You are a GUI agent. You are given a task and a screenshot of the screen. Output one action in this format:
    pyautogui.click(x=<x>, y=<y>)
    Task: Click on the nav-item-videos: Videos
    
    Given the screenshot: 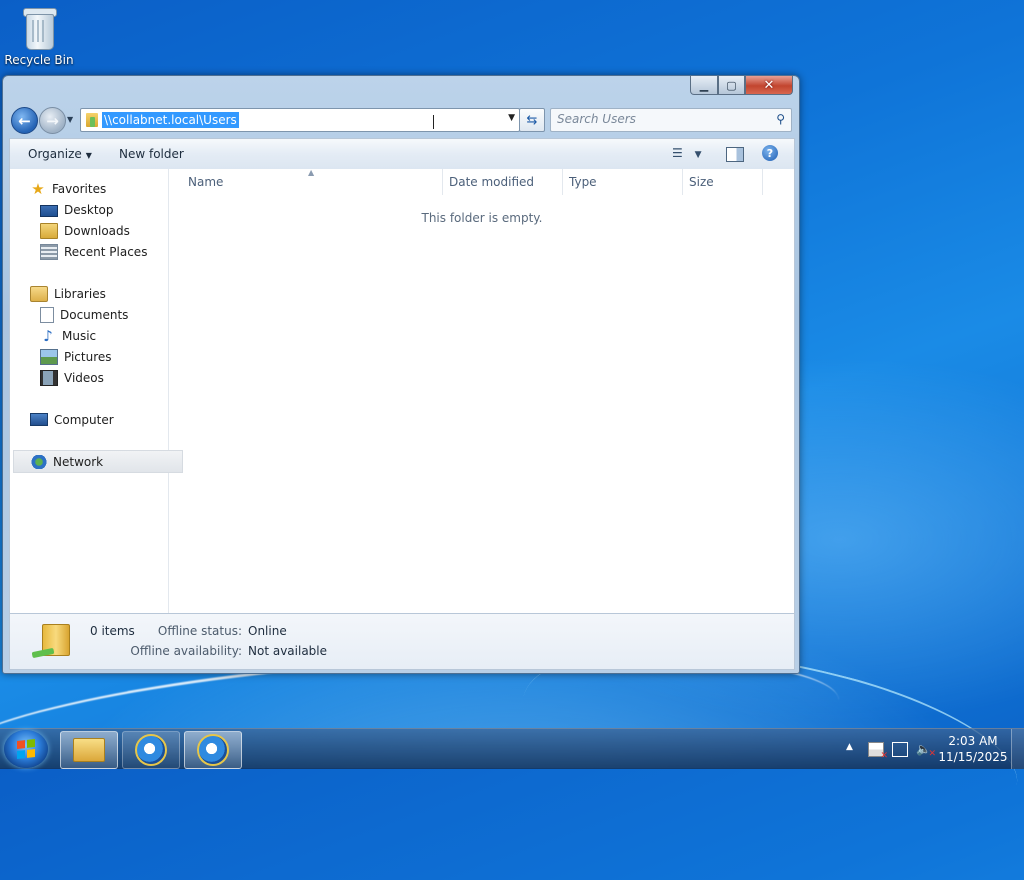 What is the action you would take?
    pyautogui.click(x=103, y=377)
    